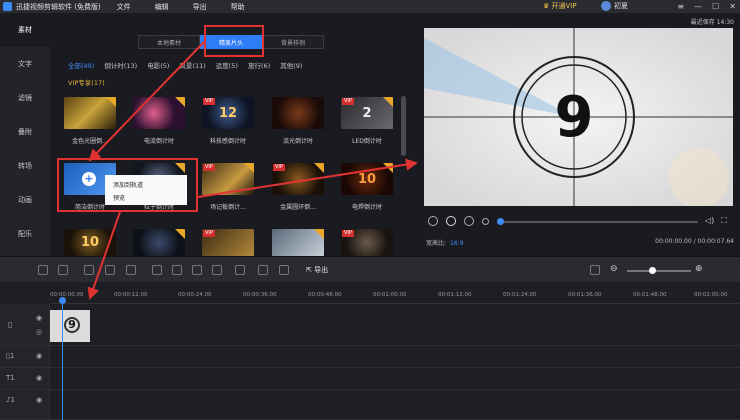 The height and width of the screenshot is (420, 740). I want to click on delete-icon, so click(131, 270).